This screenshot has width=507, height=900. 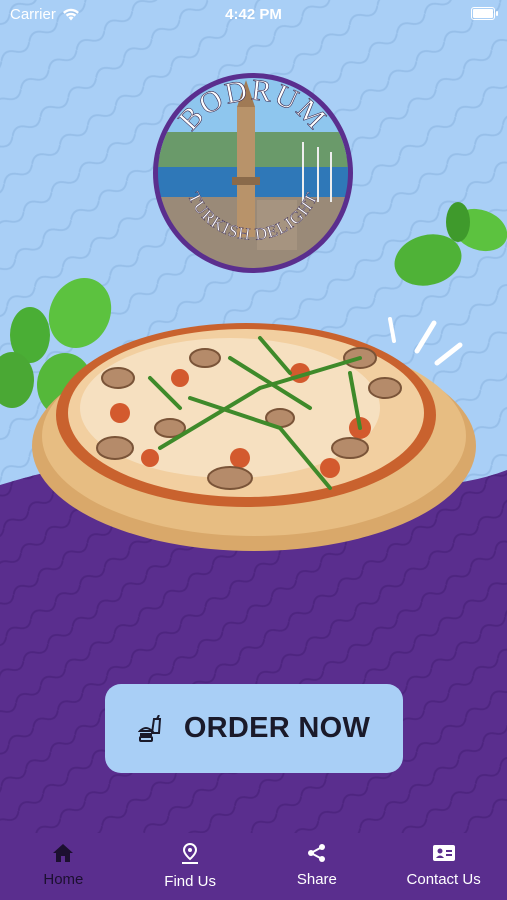 I want to click on tab-share: Share, so click(x=317, y=866).